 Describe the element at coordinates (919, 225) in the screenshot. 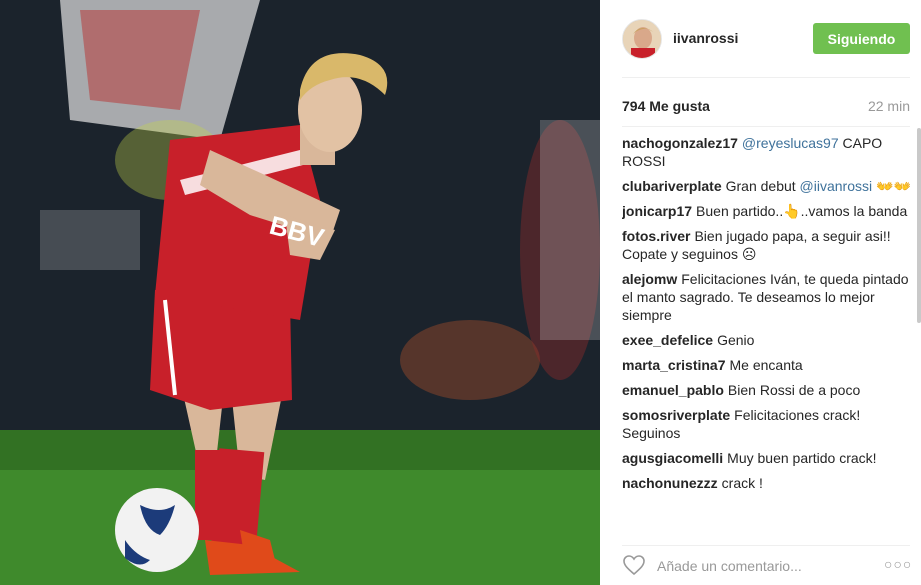

I see `comments-scrollbar` at that location.